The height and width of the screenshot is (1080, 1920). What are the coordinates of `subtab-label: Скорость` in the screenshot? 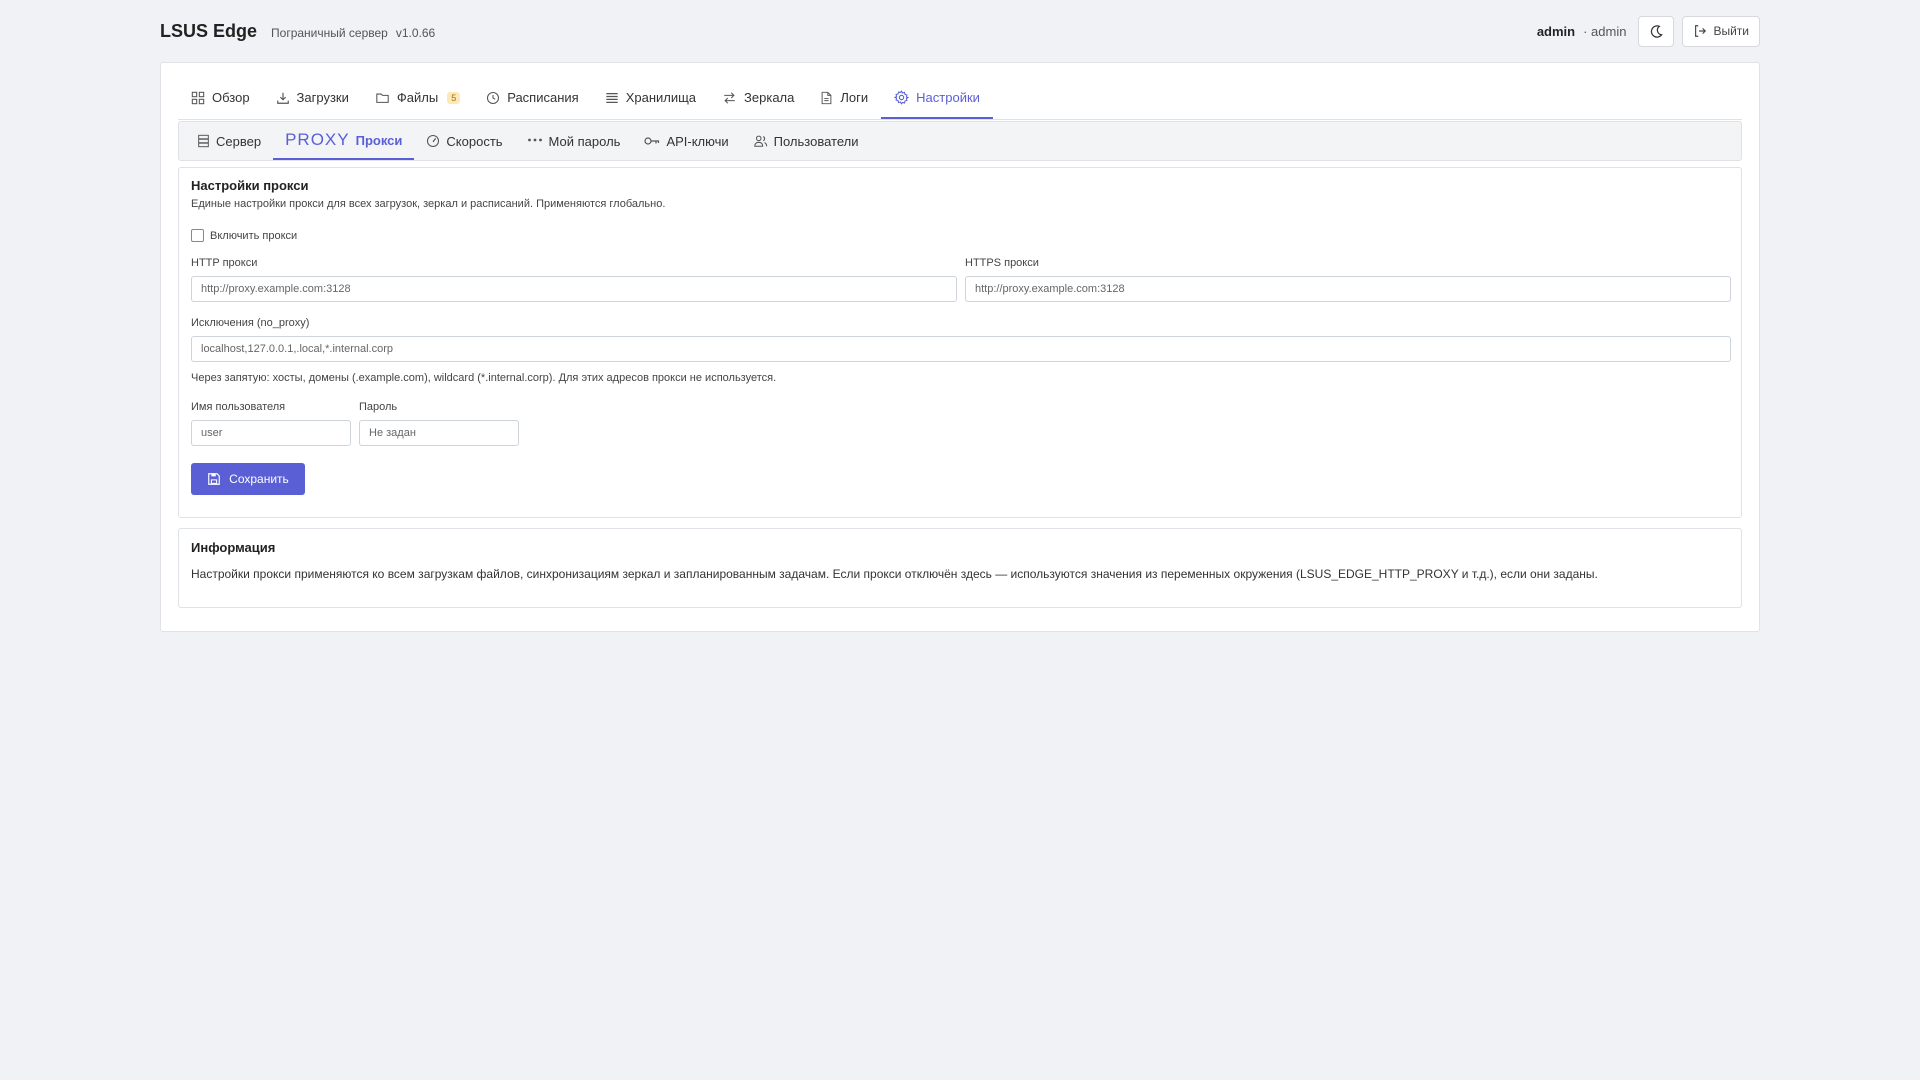 It's located at (474, 141).